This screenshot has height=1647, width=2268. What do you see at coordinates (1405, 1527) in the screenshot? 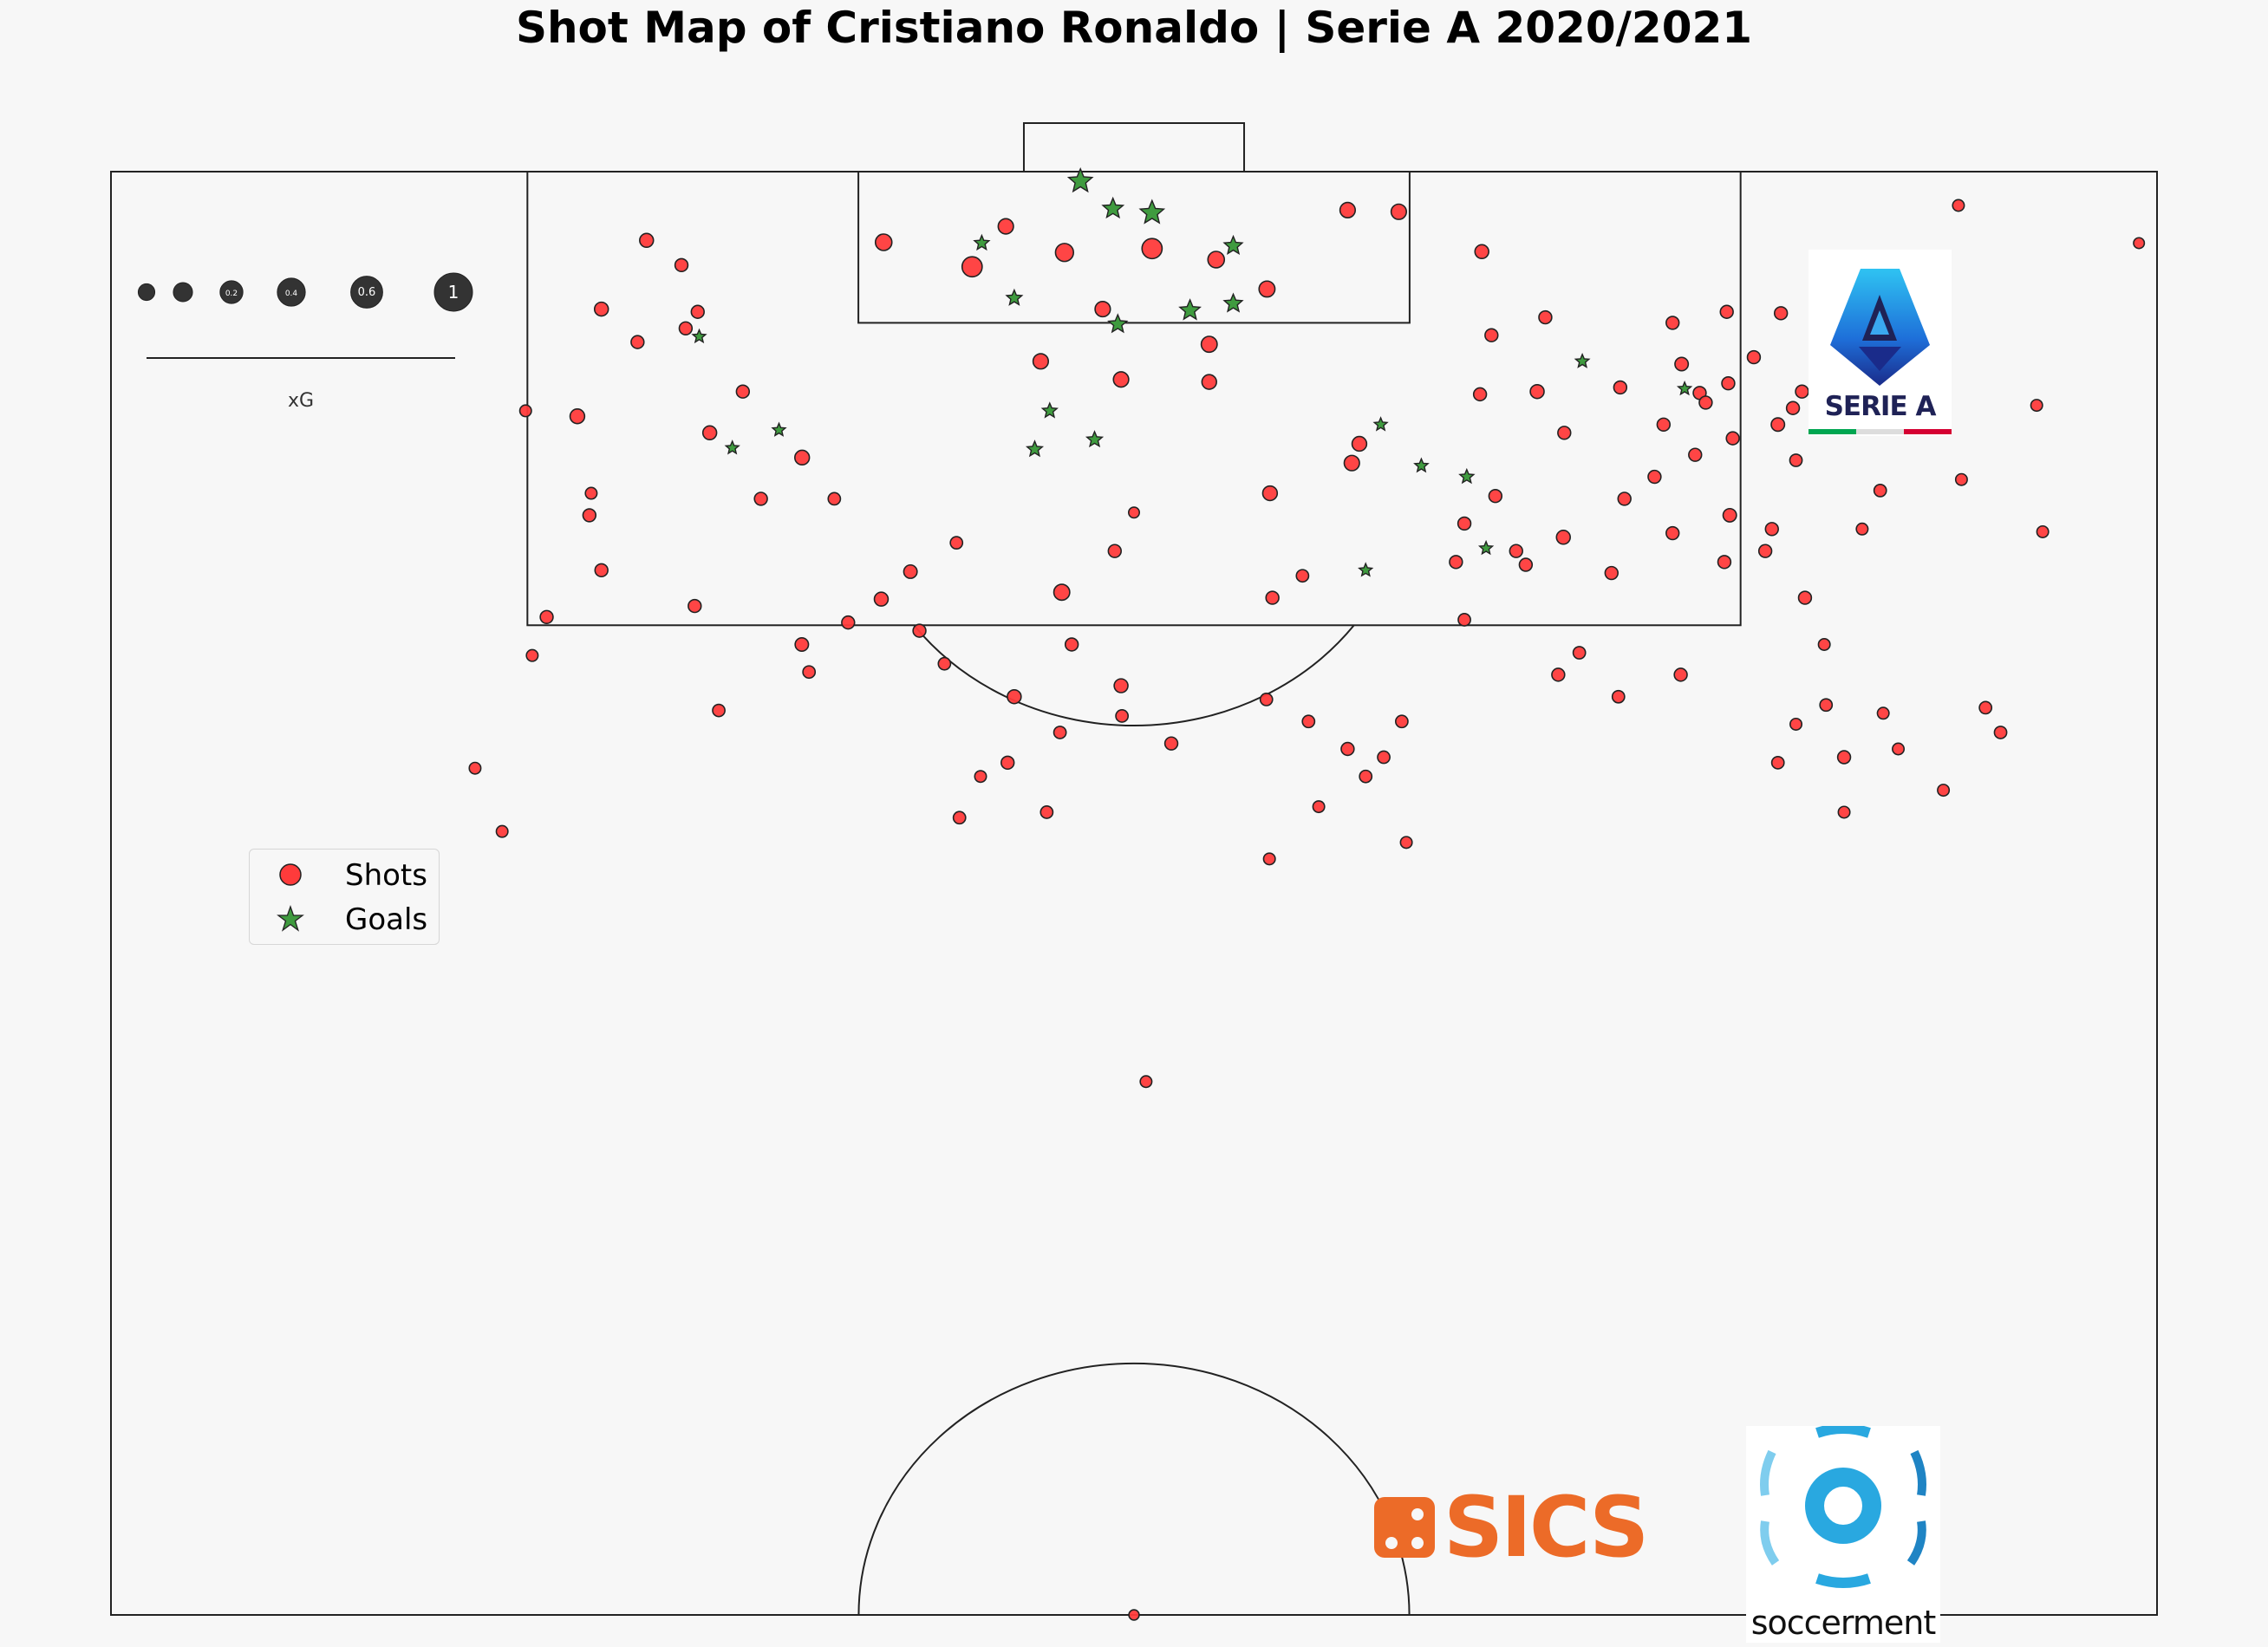
I see `sics-dice-icon` at bounding box center [1405, 1527].